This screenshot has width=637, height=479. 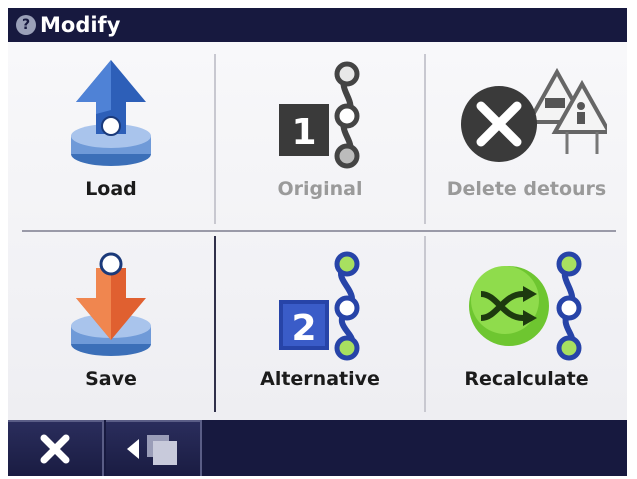 What do you see at coordinates (303, 328) in the screenshot?
I see `route-badge-2: 2` at bounding box center [303, 328].